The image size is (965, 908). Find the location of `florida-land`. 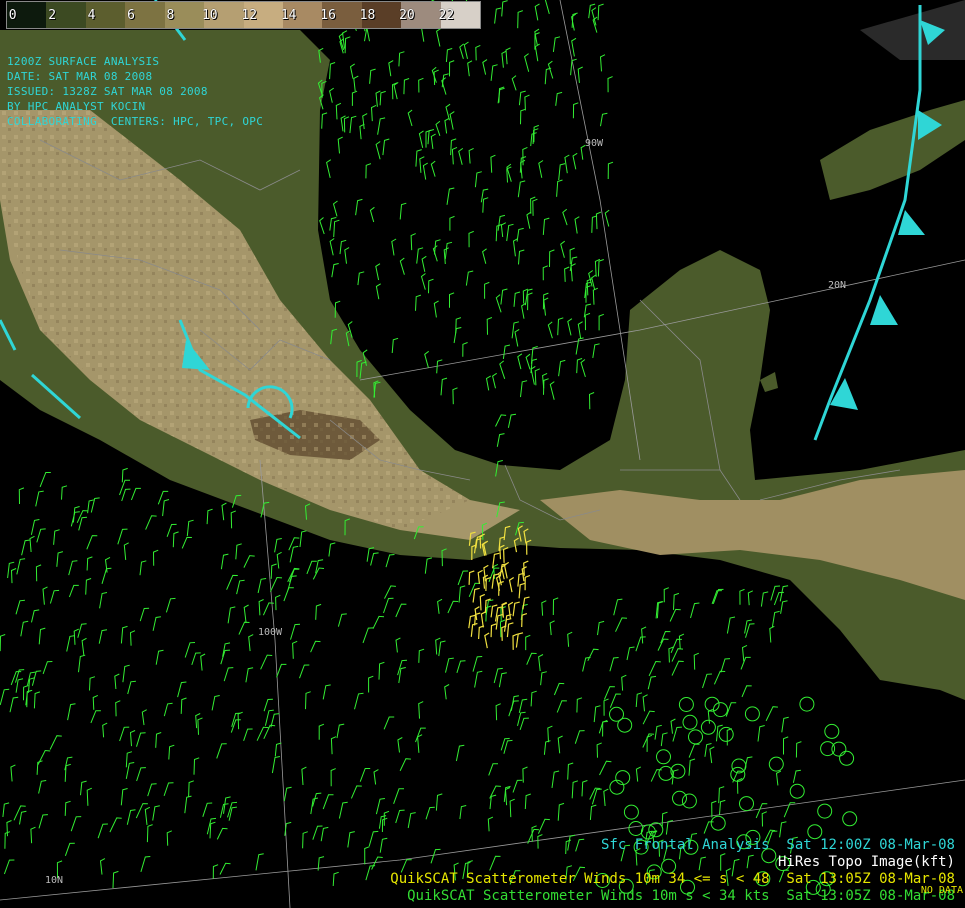

florida-land is located at coordinates (912, 30).